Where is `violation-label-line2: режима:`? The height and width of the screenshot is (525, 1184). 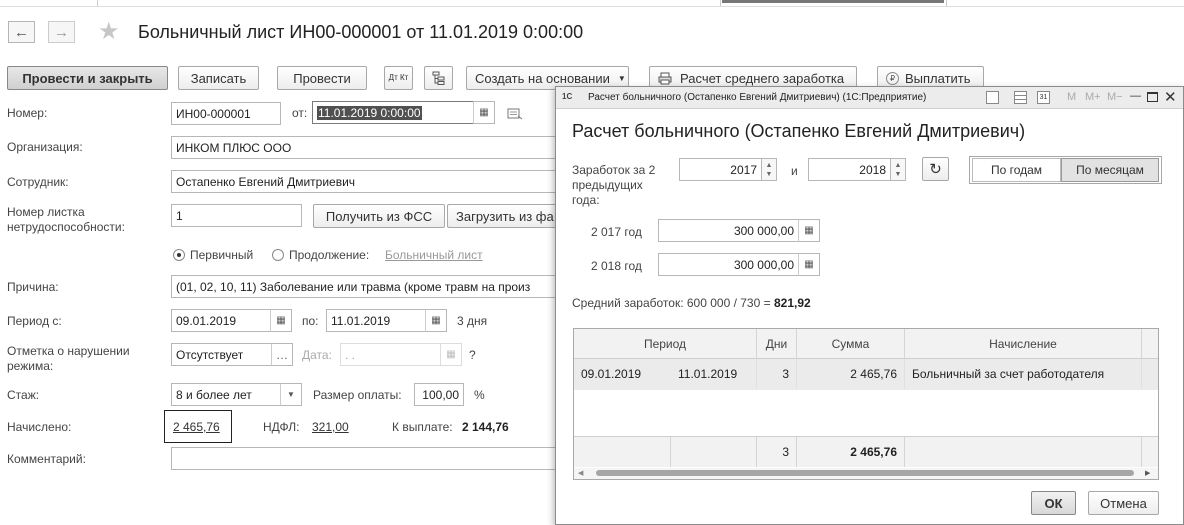 violation-label-line2: режима: is located at coordinates (30, 366).